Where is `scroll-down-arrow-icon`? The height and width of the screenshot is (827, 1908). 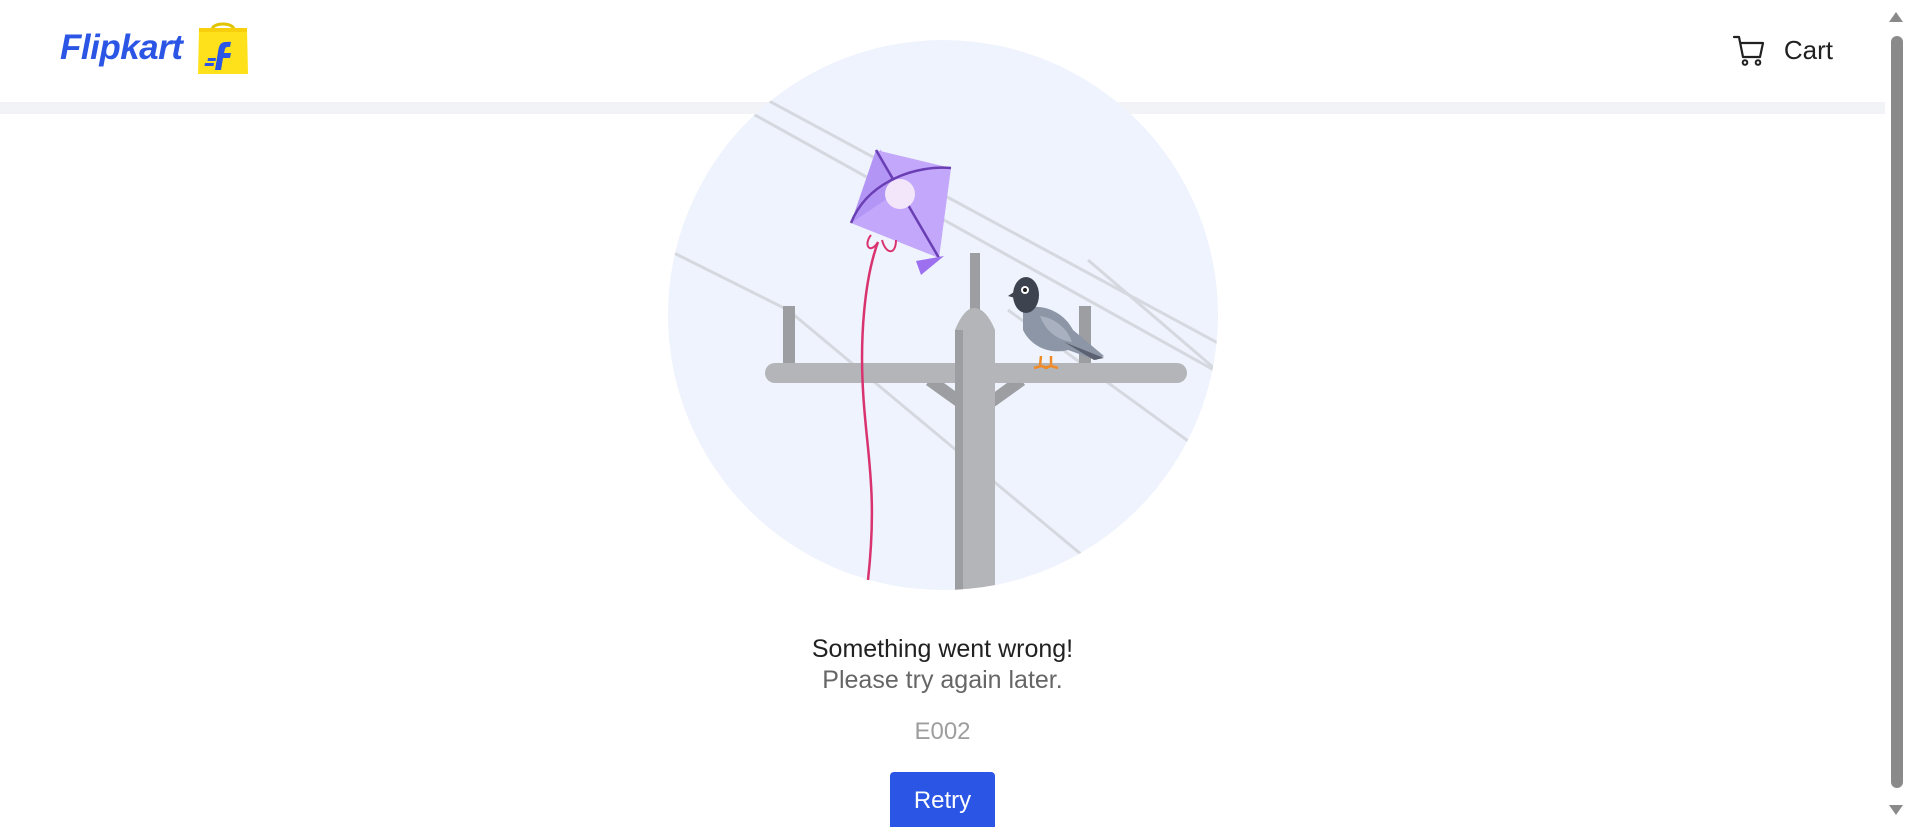
scroll-down-arrow-icon is located at coordinates (1896, 810).